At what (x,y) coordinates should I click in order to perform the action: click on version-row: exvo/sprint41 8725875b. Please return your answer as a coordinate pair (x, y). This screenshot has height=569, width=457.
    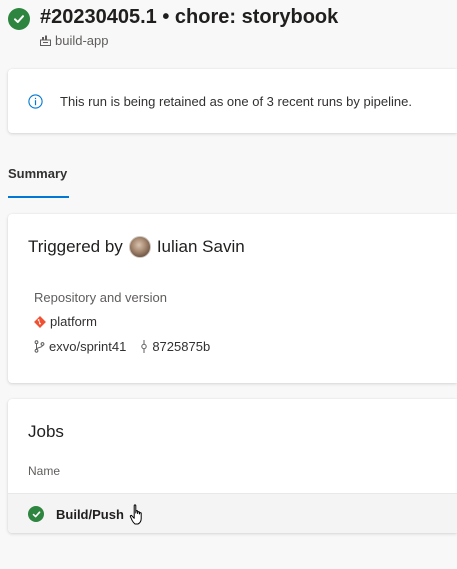
    Looking at the image, I should click on (122, 346).